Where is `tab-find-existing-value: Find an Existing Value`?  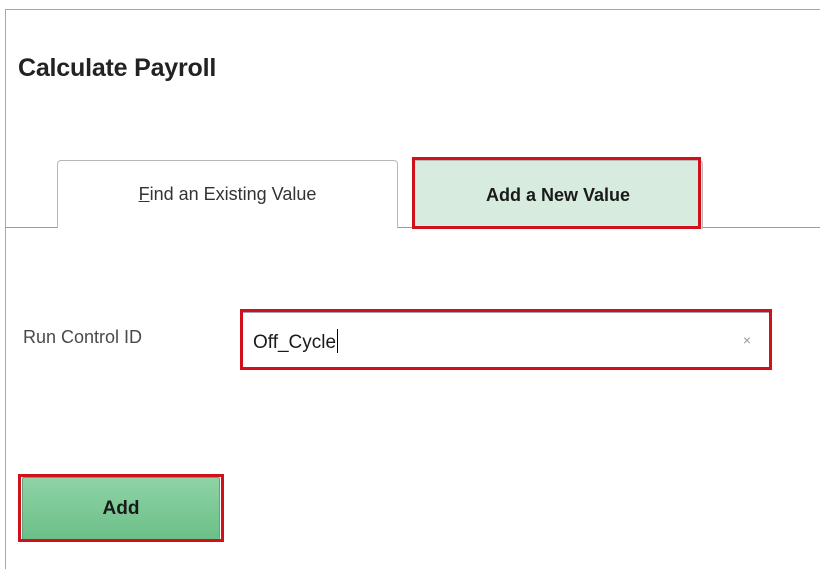
tab-find-existing-value: Find an Existing Value is located at coordinates (227, 194).